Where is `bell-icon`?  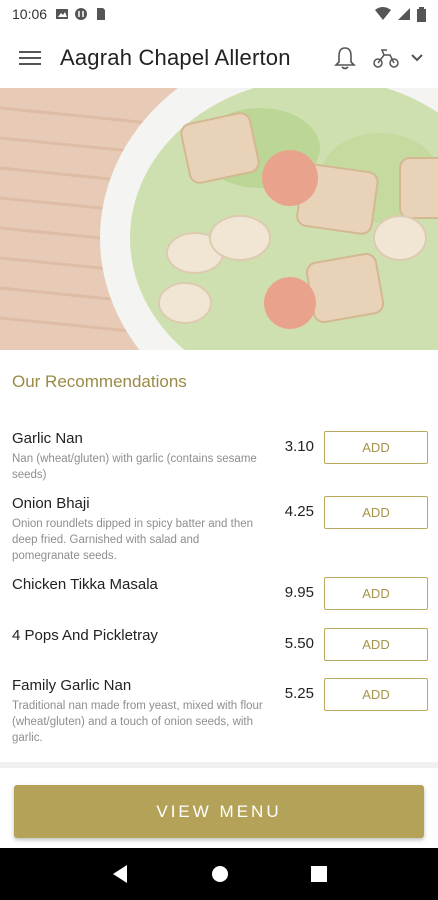 bell-icon is located at coordinates (345, 58).